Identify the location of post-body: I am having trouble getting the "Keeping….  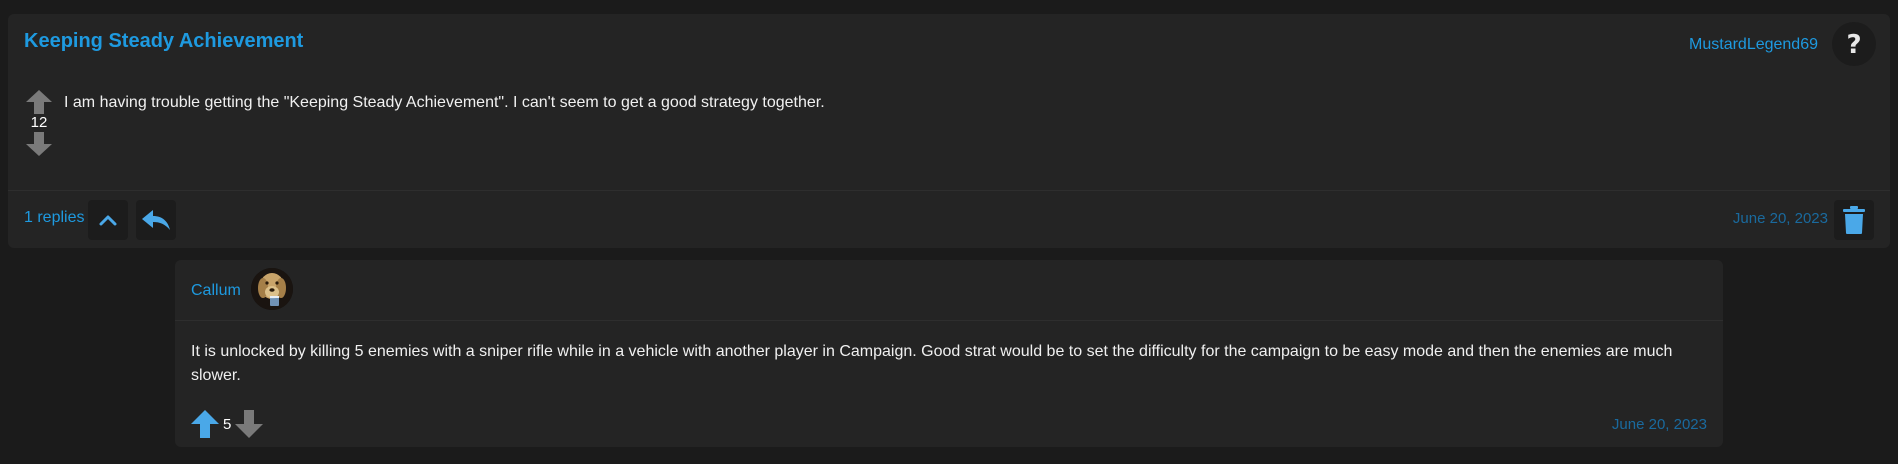
(444, 102).